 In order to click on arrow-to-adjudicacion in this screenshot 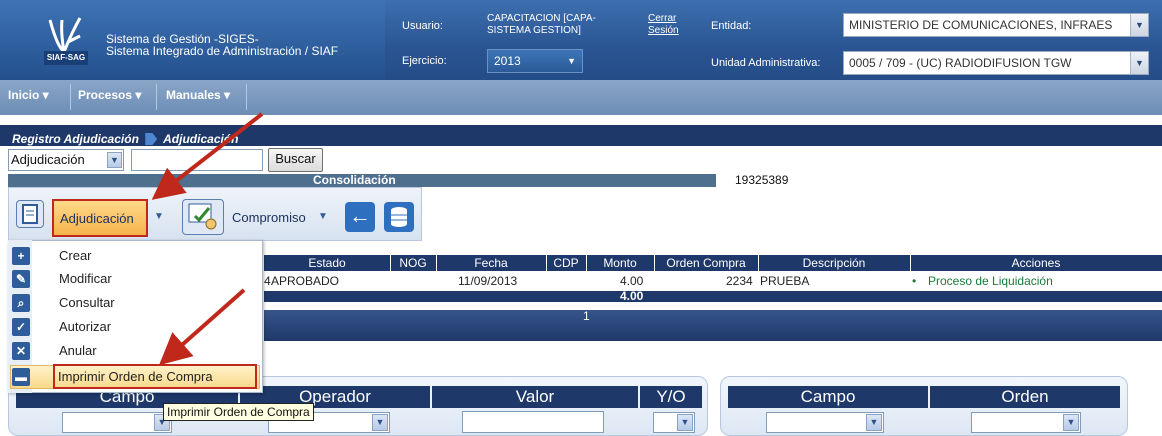, I will do `click(207, 156)`.